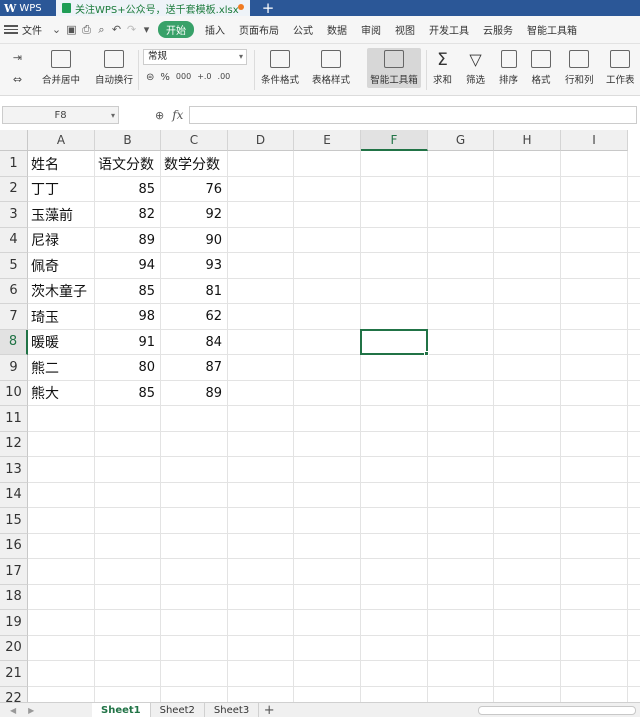 The image size is (640, 717). Describe the element at coordinates (14, 164) in the screenshot. I see `row-header-1: 1` at that location.